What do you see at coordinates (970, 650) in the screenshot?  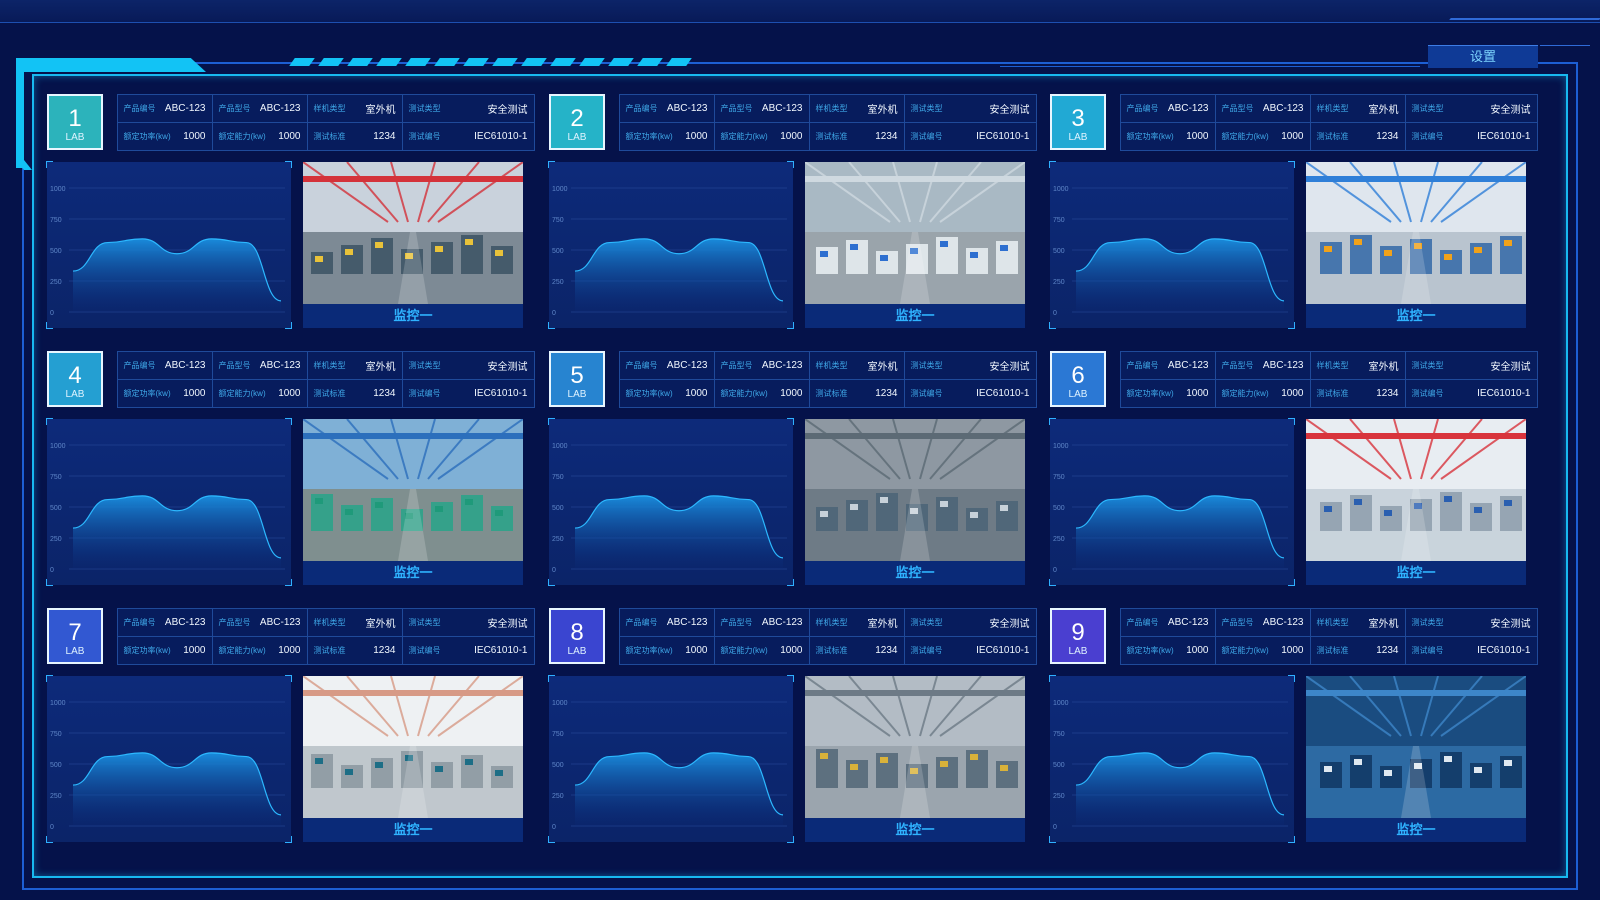 I see `info-cell-test-no: 测试编号 IEC61010-1` at bounding box center [970, 650].